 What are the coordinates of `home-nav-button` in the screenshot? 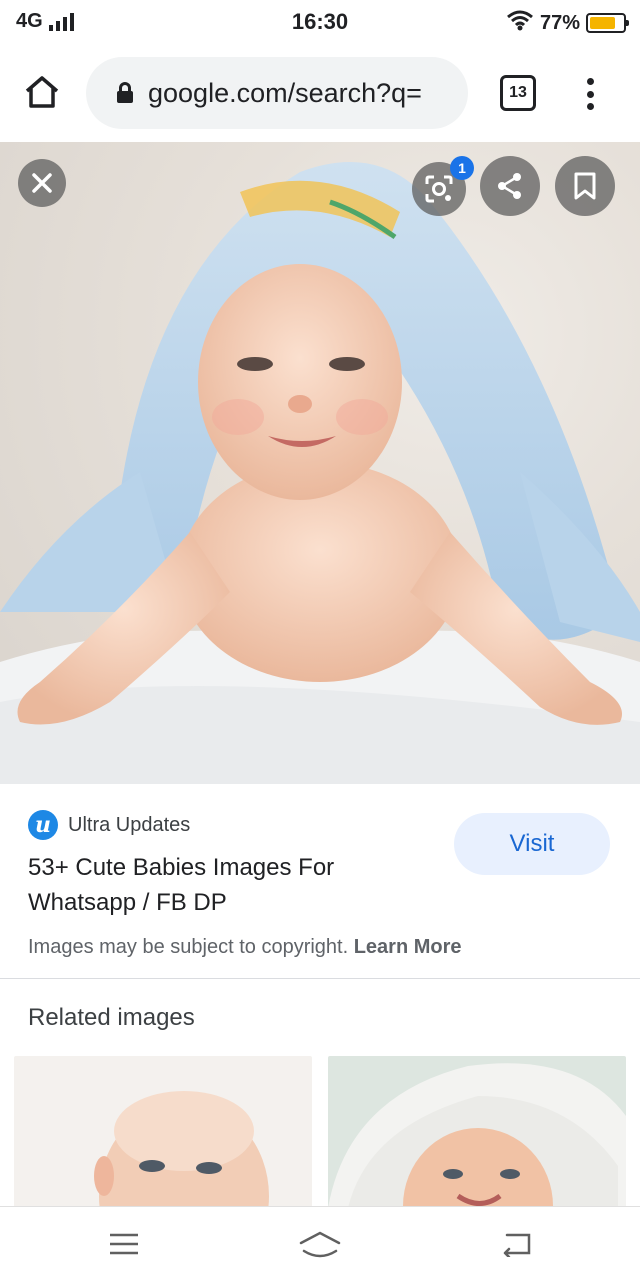 It's located at (320, 1244).